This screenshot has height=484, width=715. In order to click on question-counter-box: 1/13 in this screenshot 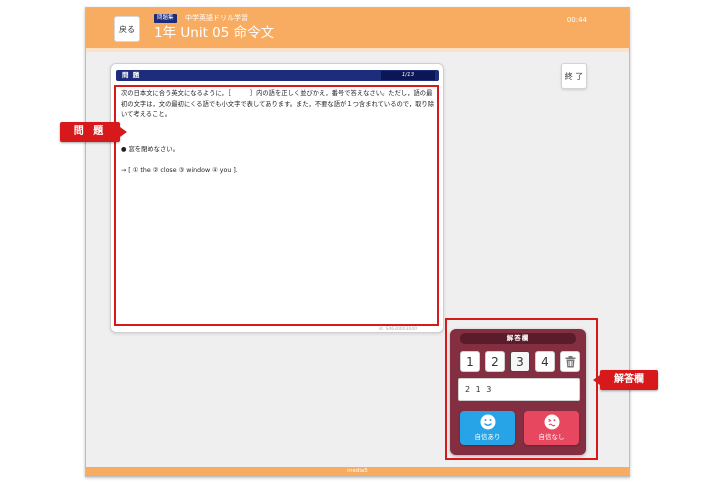, I will do `click(408, 75)`.